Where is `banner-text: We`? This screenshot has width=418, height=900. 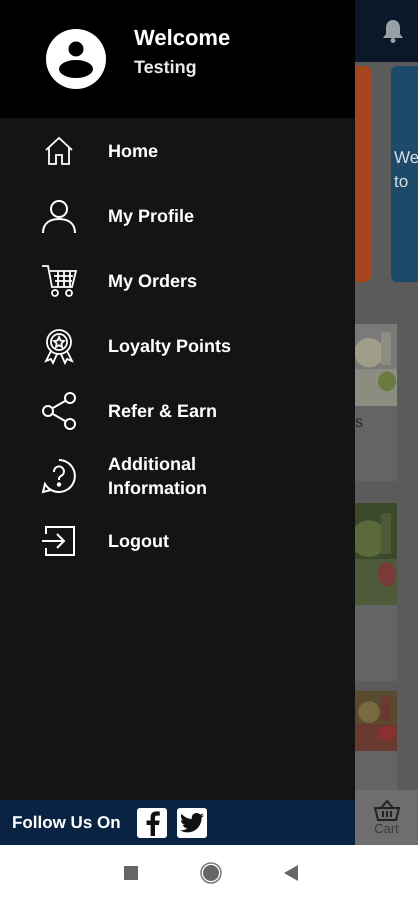
banner-text: We is located at coordinates (406, 157).